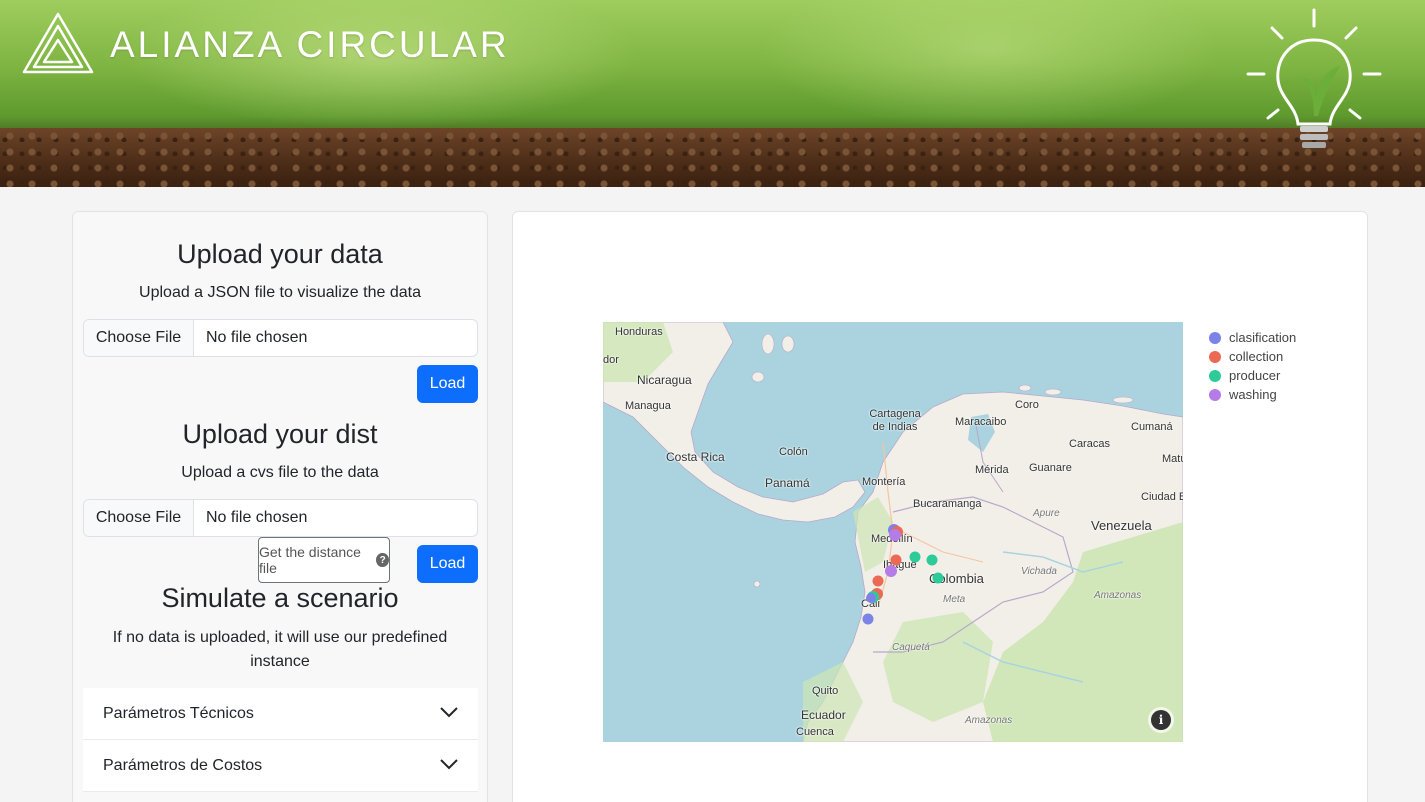 This screenshot has width=1425, height=802. I want to click on accordion-label: Parámetros de Costos, so click(183, 765).